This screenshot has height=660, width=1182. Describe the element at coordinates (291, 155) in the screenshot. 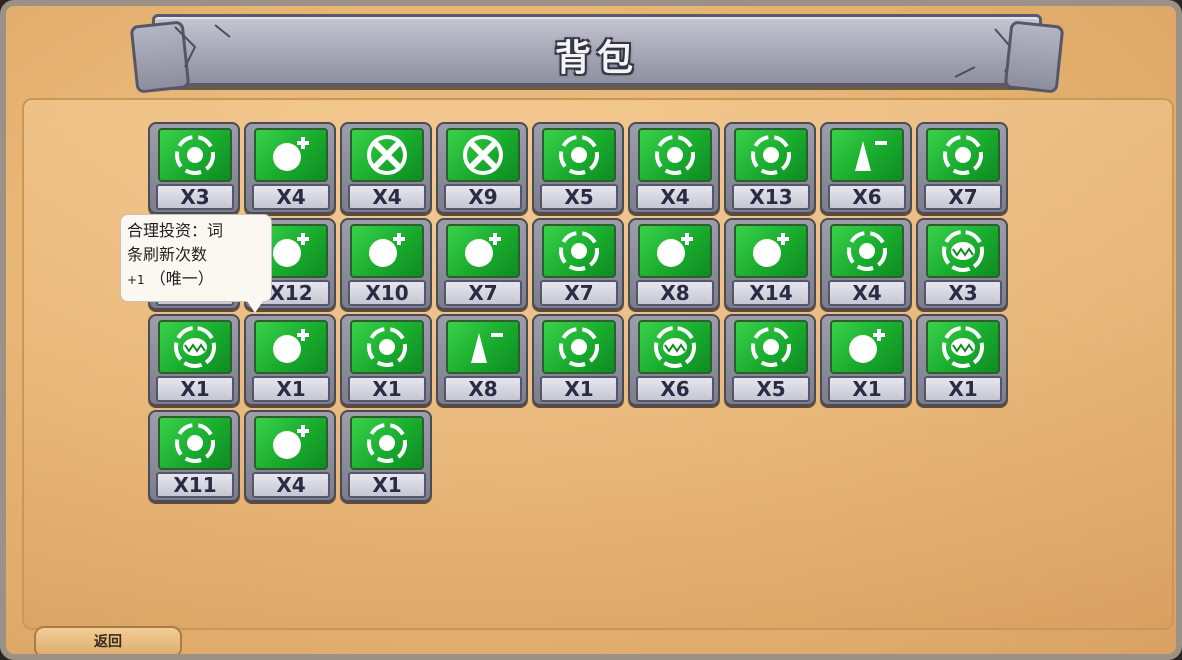

I see `egg-plus-icon` at that location.